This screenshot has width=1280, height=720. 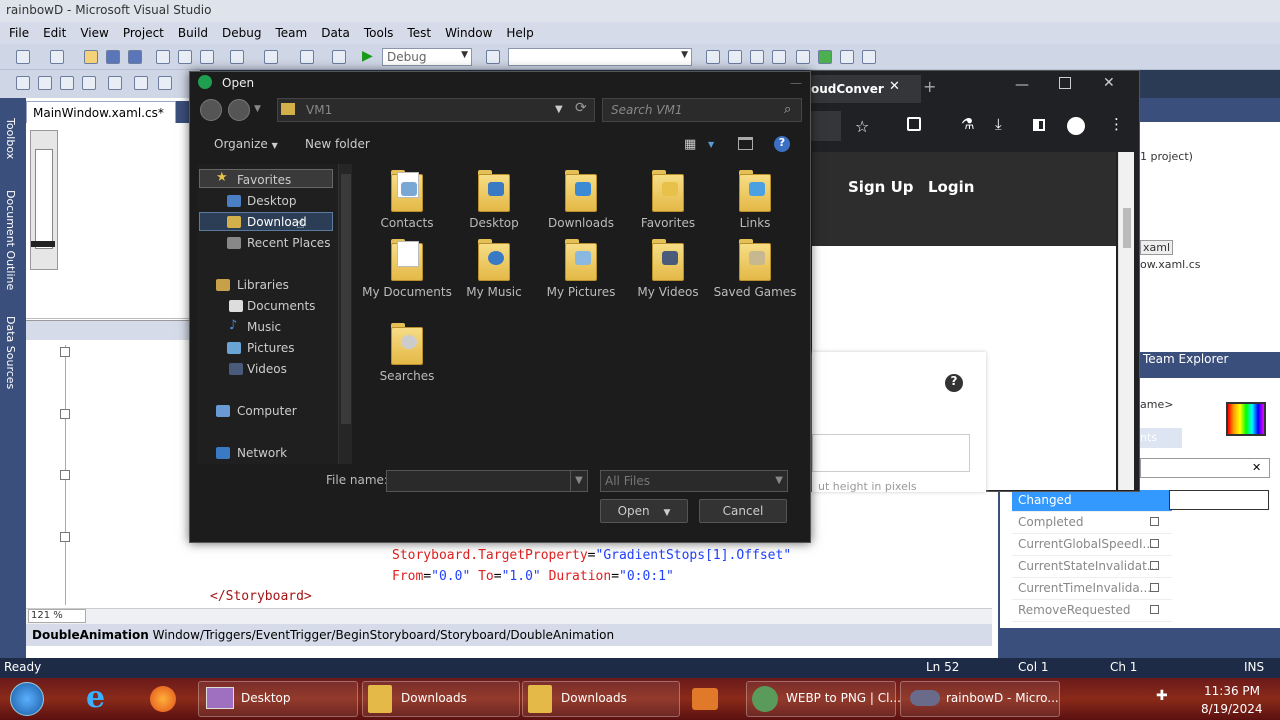 What do you see at coordinates (1109, 83) in the screenshot?
I see `close-window-icon: ✕` at bounding box center [1109, 83].